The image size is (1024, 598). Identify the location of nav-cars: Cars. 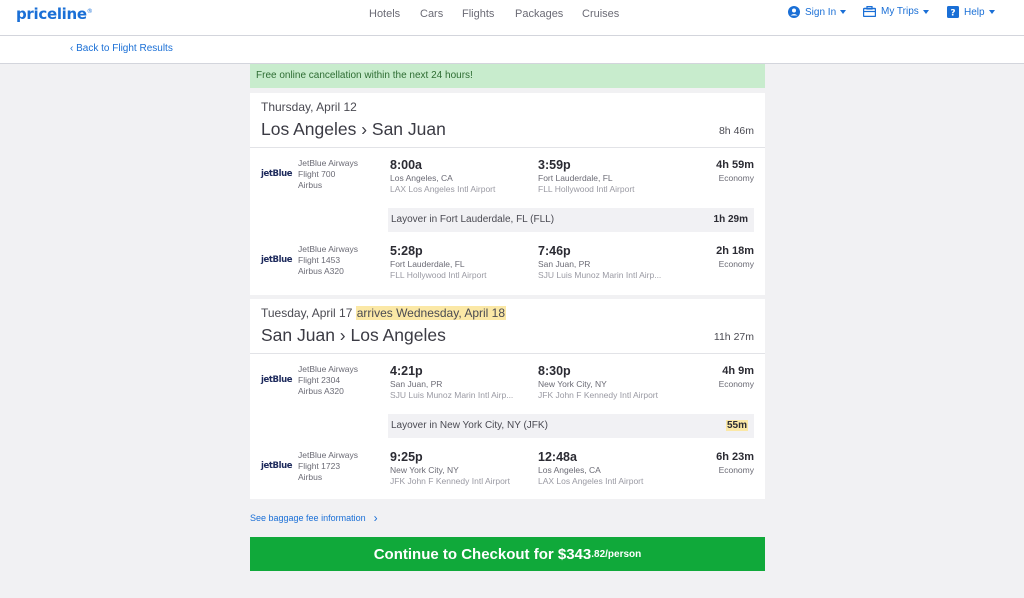
(431, 14).